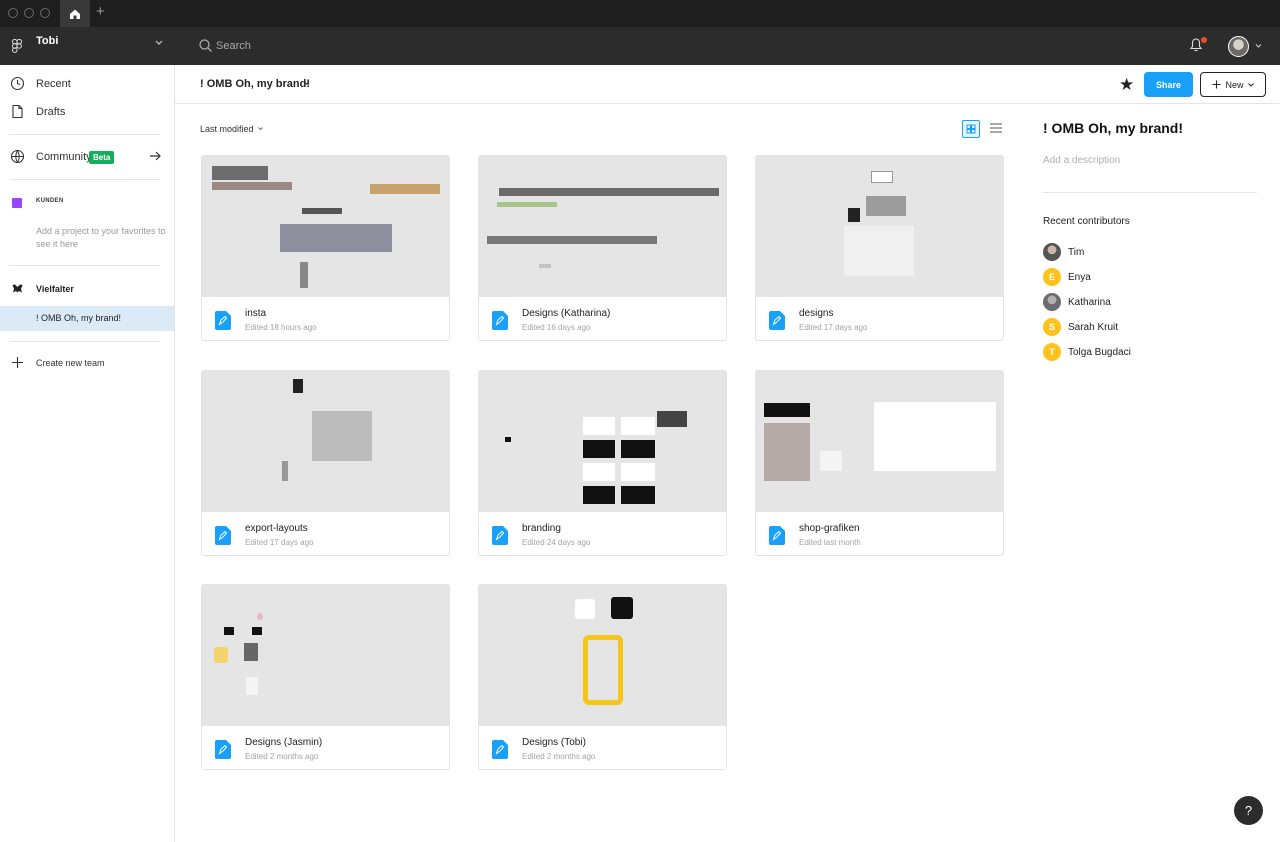 The width and height of the screenshot is (1280, 842). I want to click on search-input, so click(366, 46).